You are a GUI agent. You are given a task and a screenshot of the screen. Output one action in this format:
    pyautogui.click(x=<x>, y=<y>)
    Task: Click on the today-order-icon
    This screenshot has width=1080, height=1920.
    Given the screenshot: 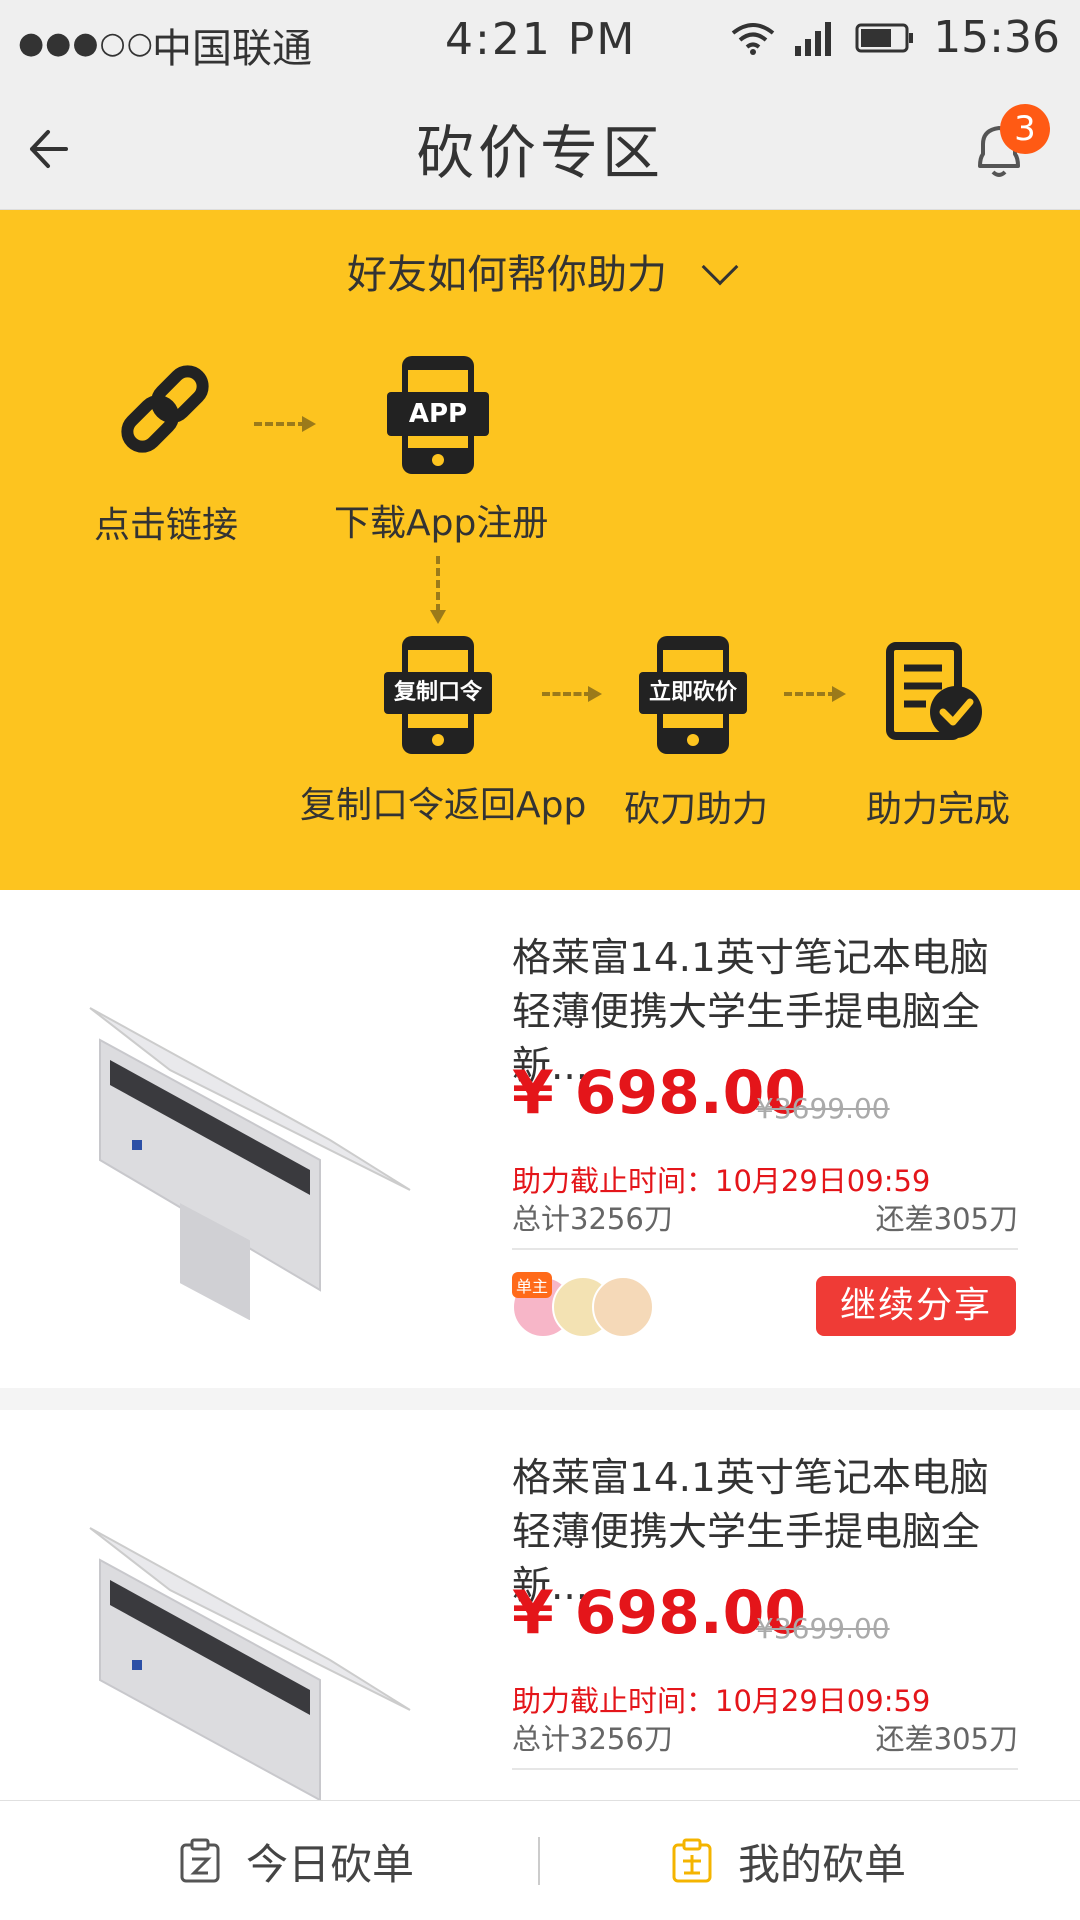 What is the action you would take?
    pyautogui.click(x=200, y=1860)
    